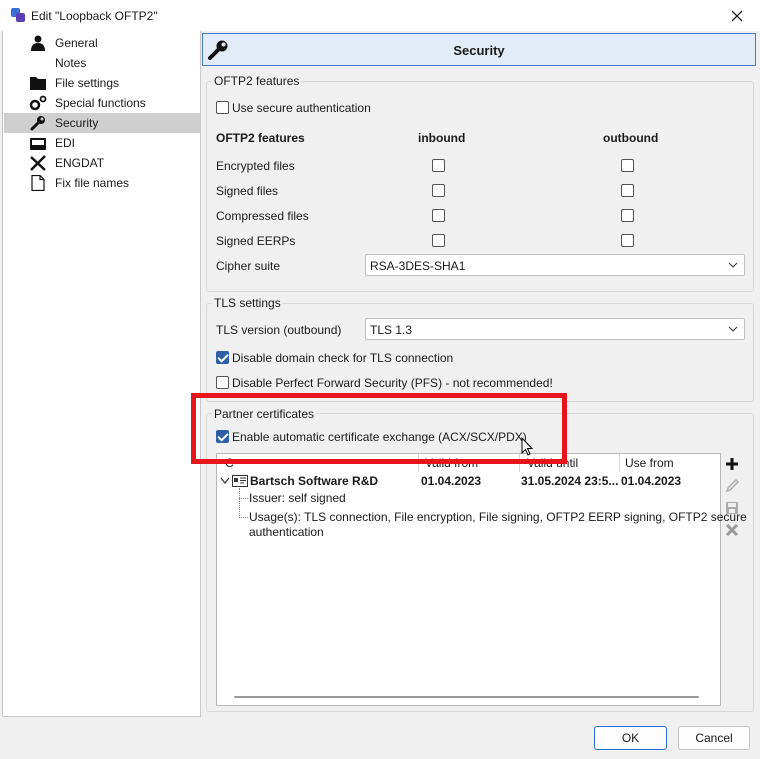 The image size is (760, 759). I want to click on cipher-suite-value: RSA-3DES-SHA1, so click(418, 266).